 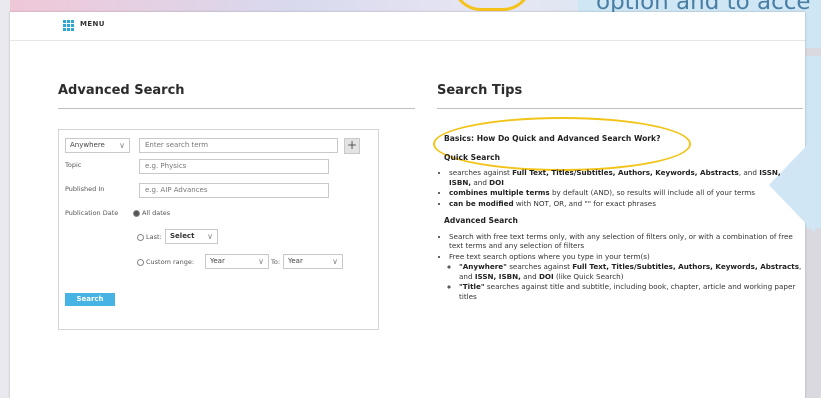 What do you see at coordinates (276, 262) in the screenshot?
I see `to-label: To:` at bounding box center [276, 262].